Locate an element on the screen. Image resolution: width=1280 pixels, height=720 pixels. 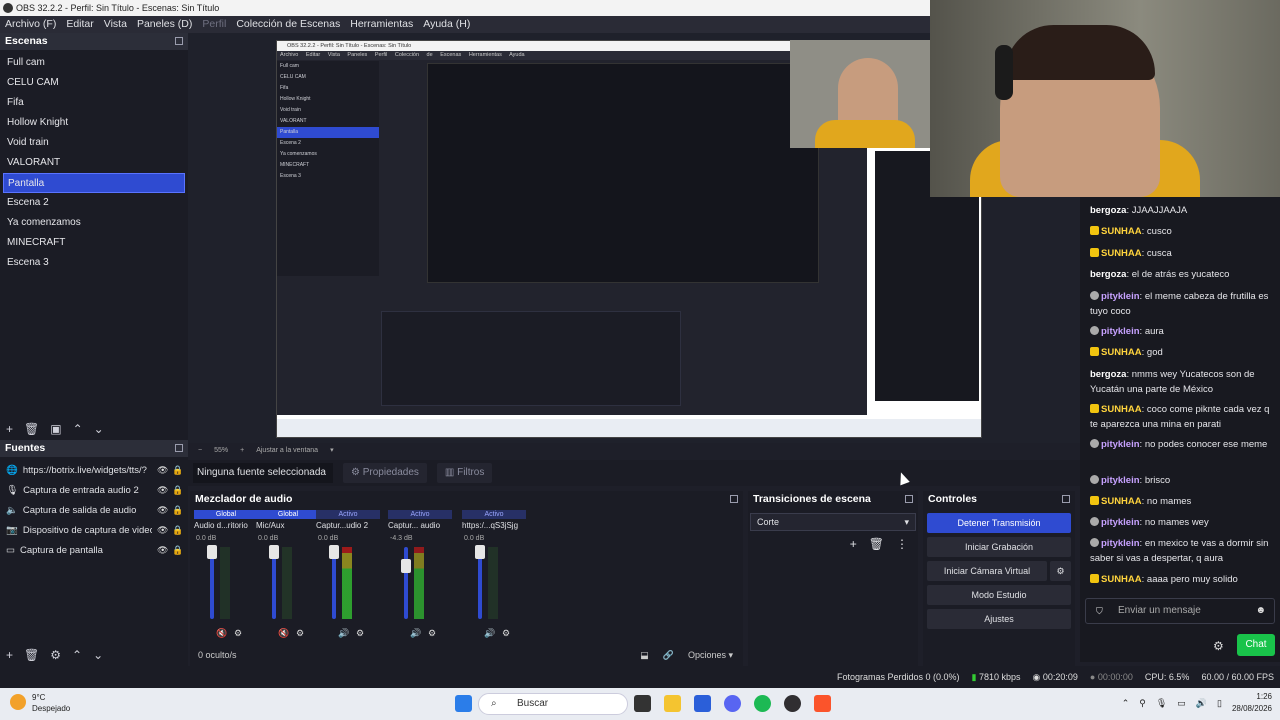
more-icon: ⋮ is located at coordinates (902, 544).